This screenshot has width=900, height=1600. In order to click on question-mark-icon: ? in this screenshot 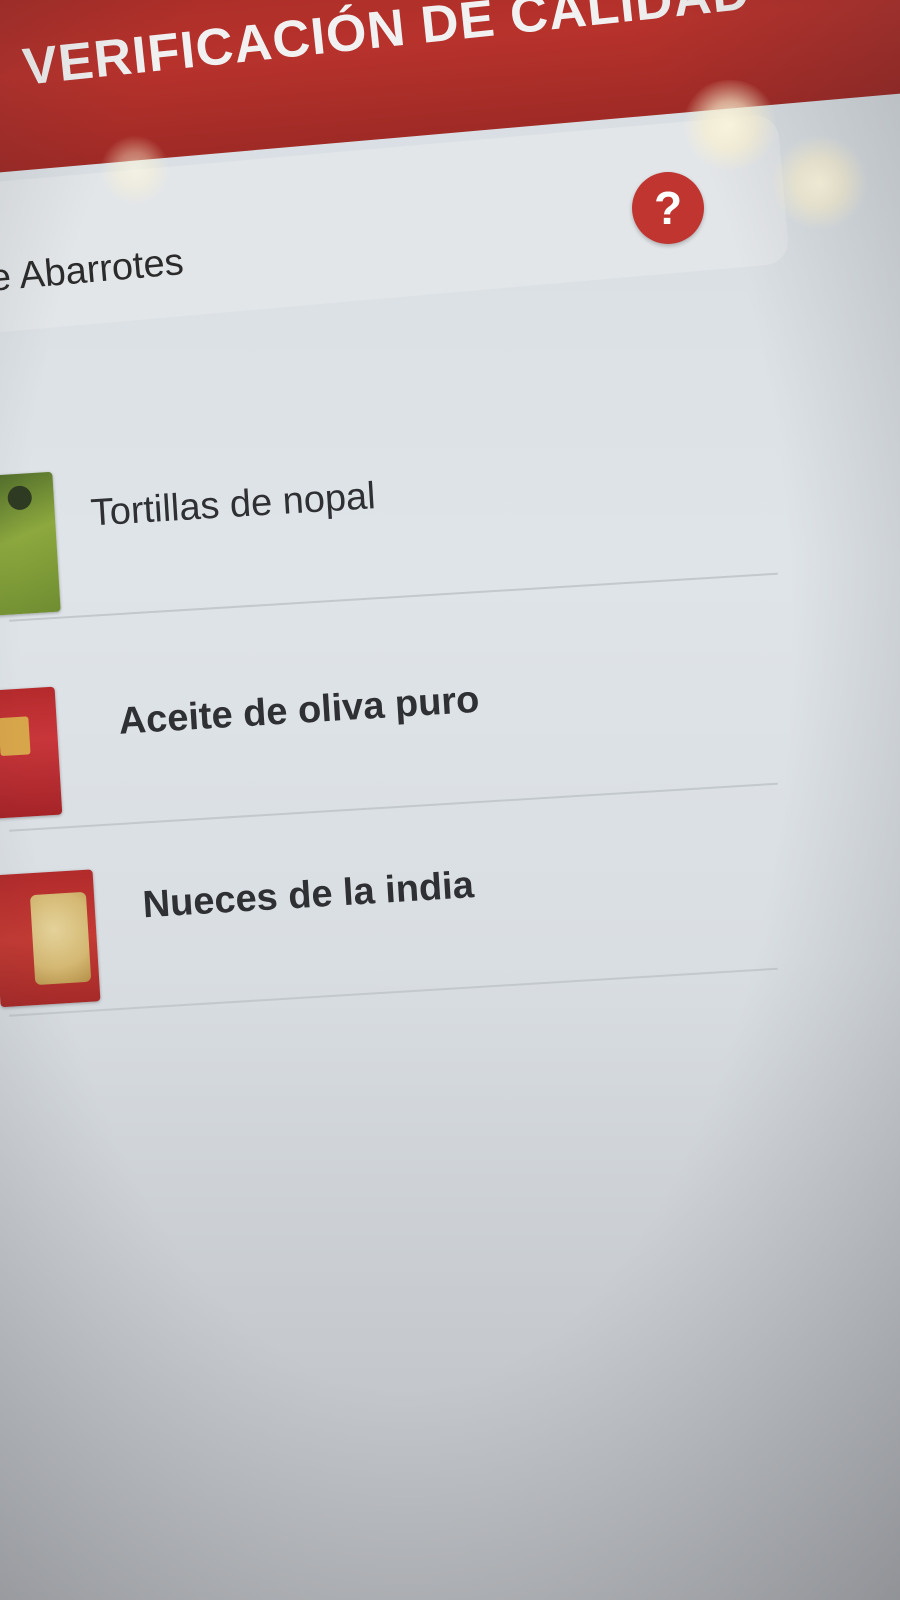, I will do `click(668, 208)`.